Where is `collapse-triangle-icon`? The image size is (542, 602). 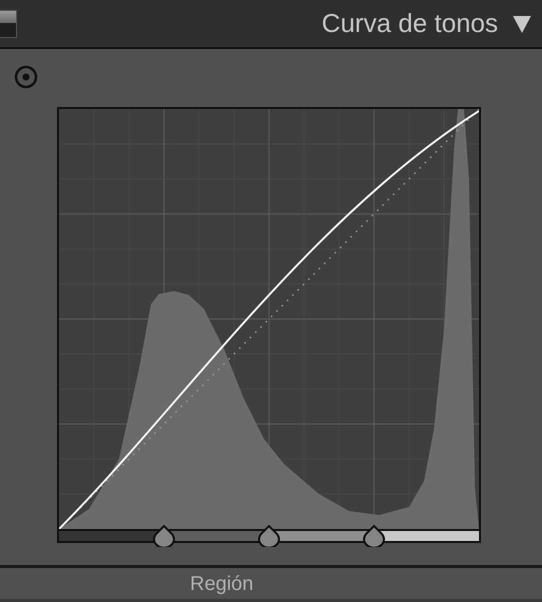 collapse-triangle-icon is located at coordinates (522, 24).